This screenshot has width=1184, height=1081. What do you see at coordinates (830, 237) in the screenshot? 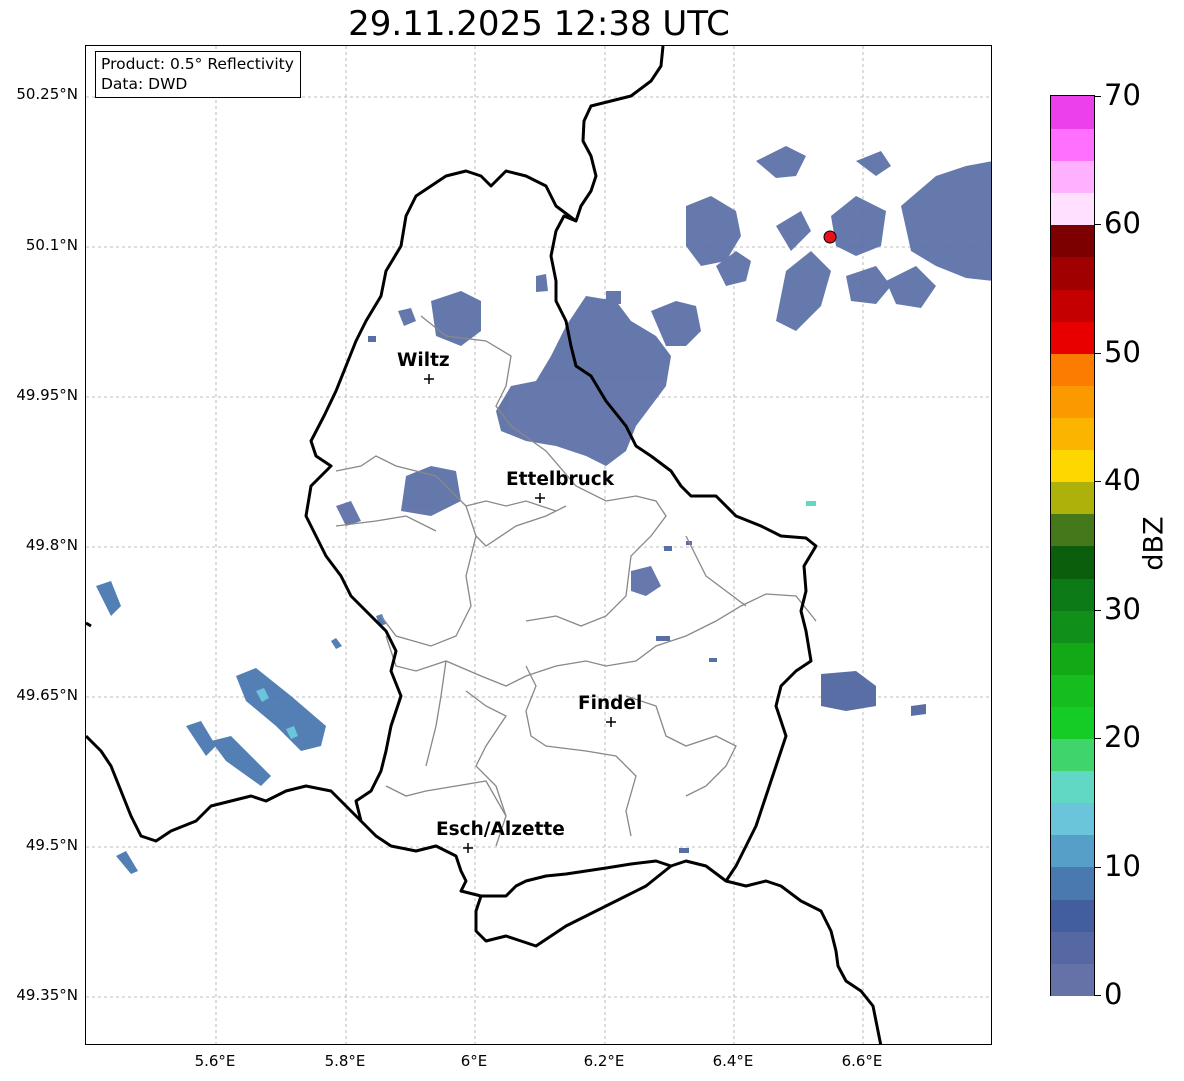
I see `radar-site-marker` at bounding box center [830, 237].